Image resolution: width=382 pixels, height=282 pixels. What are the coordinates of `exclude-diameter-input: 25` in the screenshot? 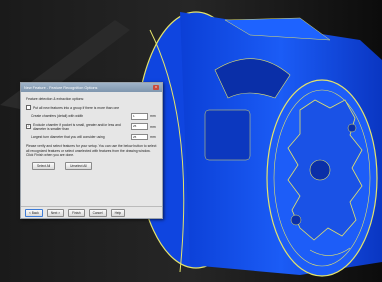 It's located at (139, 126).